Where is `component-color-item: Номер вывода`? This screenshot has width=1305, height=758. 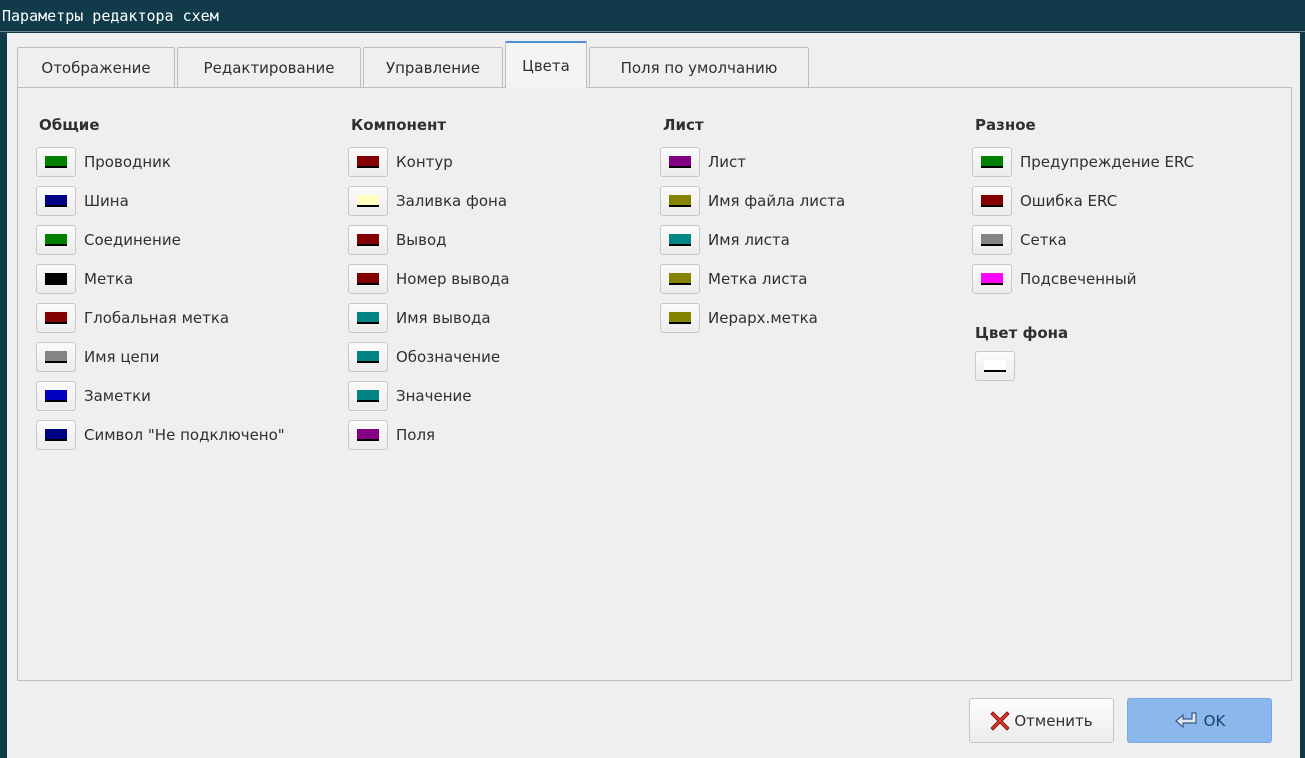 component-color-item: Номер вывода is located at coordinates (429, 279).